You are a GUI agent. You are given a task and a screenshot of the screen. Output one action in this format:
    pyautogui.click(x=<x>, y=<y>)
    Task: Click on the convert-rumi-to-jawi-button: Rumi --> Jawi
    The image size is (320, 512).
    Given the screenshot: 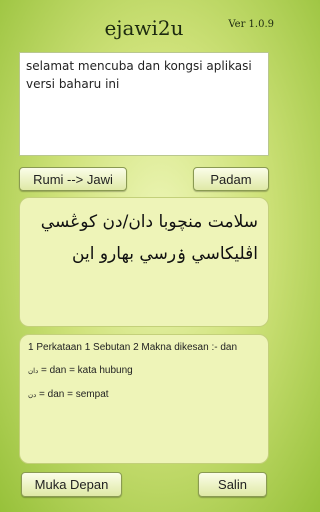 What is the action you would take?
    pyautogui.click(x=73, y=179)
    